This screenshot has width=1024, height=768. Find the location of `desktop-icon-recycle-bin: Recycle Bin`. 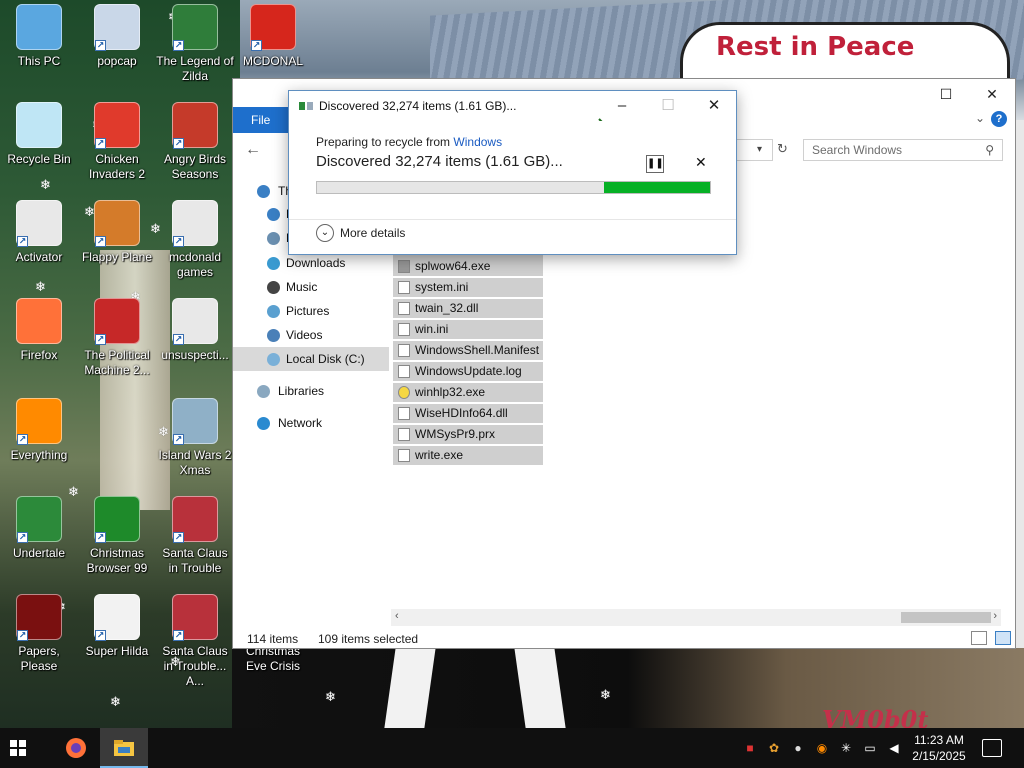

desktop-icon-recycle-bin: Recycle Bin is located at coordinates (39, 134).